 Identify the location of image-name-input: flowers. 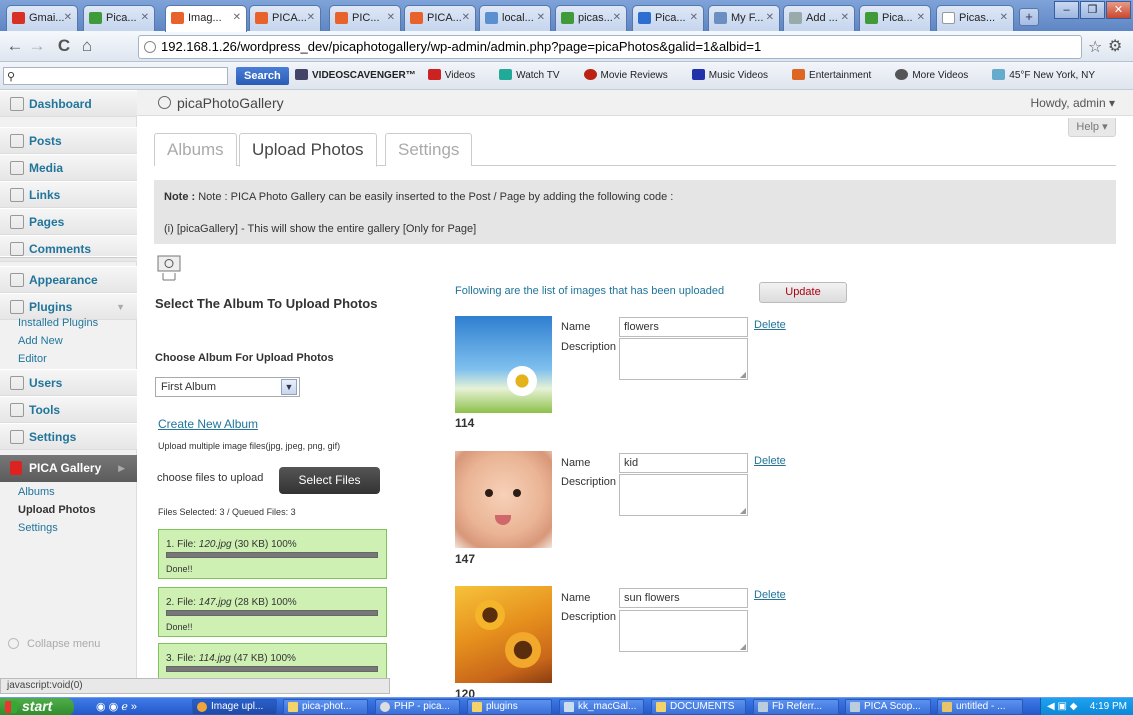
(683, 327).